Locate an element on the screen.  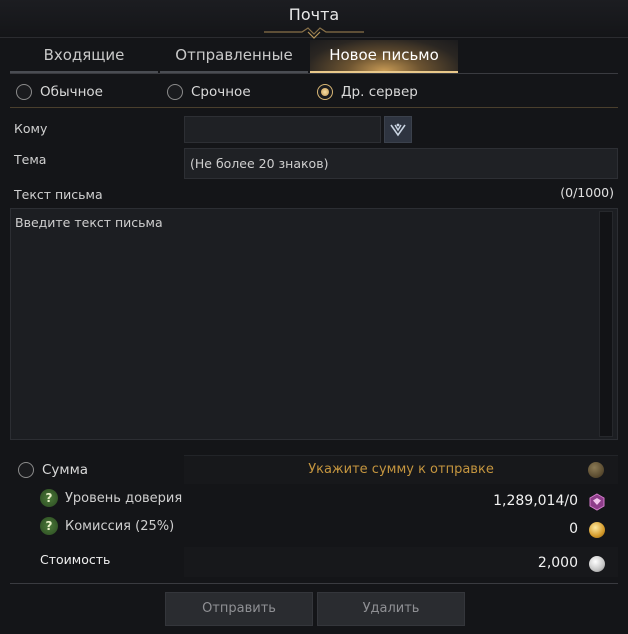
window-titlebar: Почта is located at coordinates (314, 19).